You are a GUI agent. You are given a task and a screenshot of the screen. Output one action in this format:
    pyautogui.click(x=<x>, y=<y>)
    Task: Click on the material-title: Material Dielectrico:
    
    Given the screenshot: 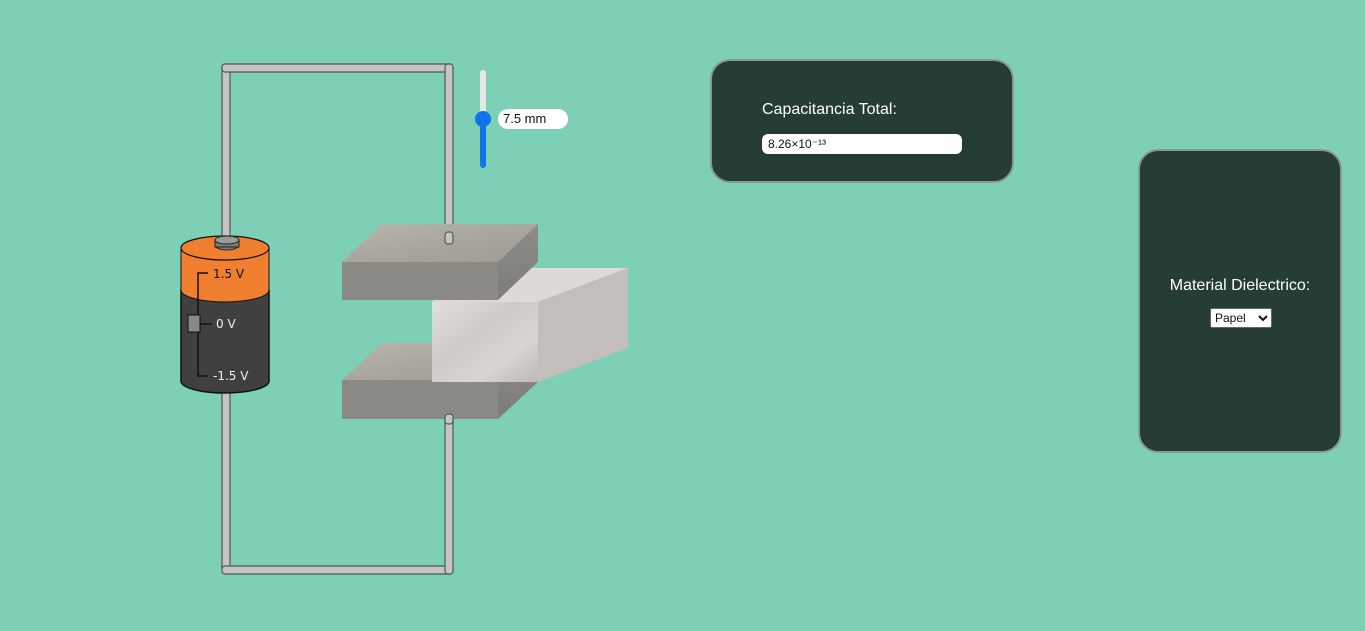 What is the action you would take?
    pyautogui.click(x=1240, y=285)
    